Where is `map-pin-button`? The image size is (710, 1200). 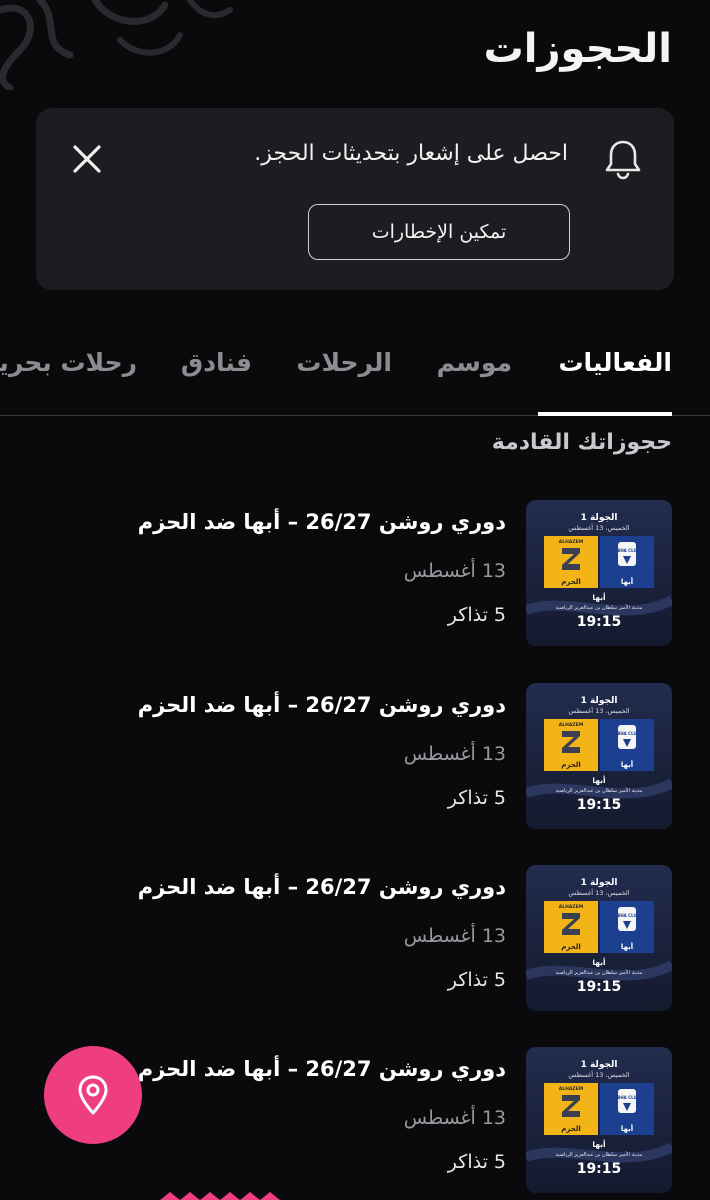 map-pin-button is located at coordinates (93, 1095).